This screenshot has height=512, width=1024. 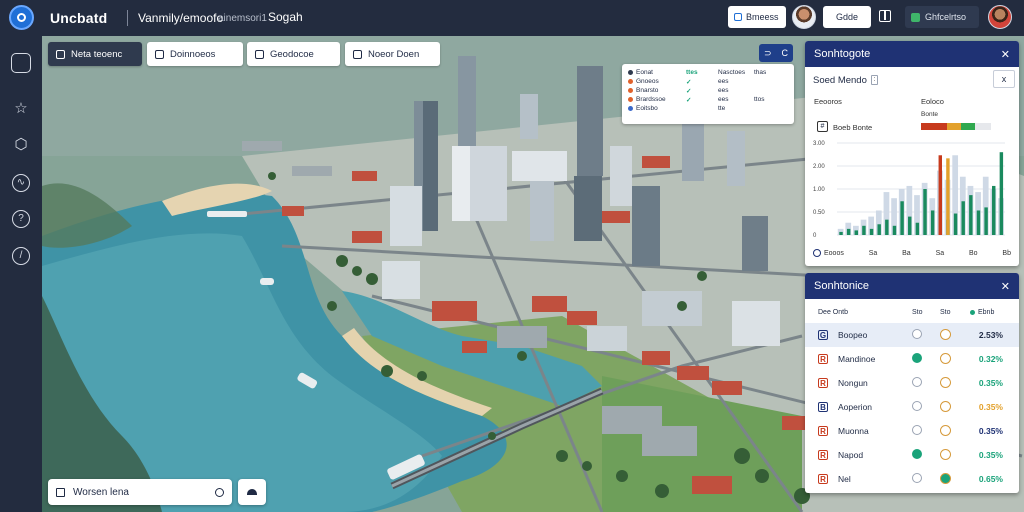 I want to click on y-tick-label: 0, so click(x=815, y=236).